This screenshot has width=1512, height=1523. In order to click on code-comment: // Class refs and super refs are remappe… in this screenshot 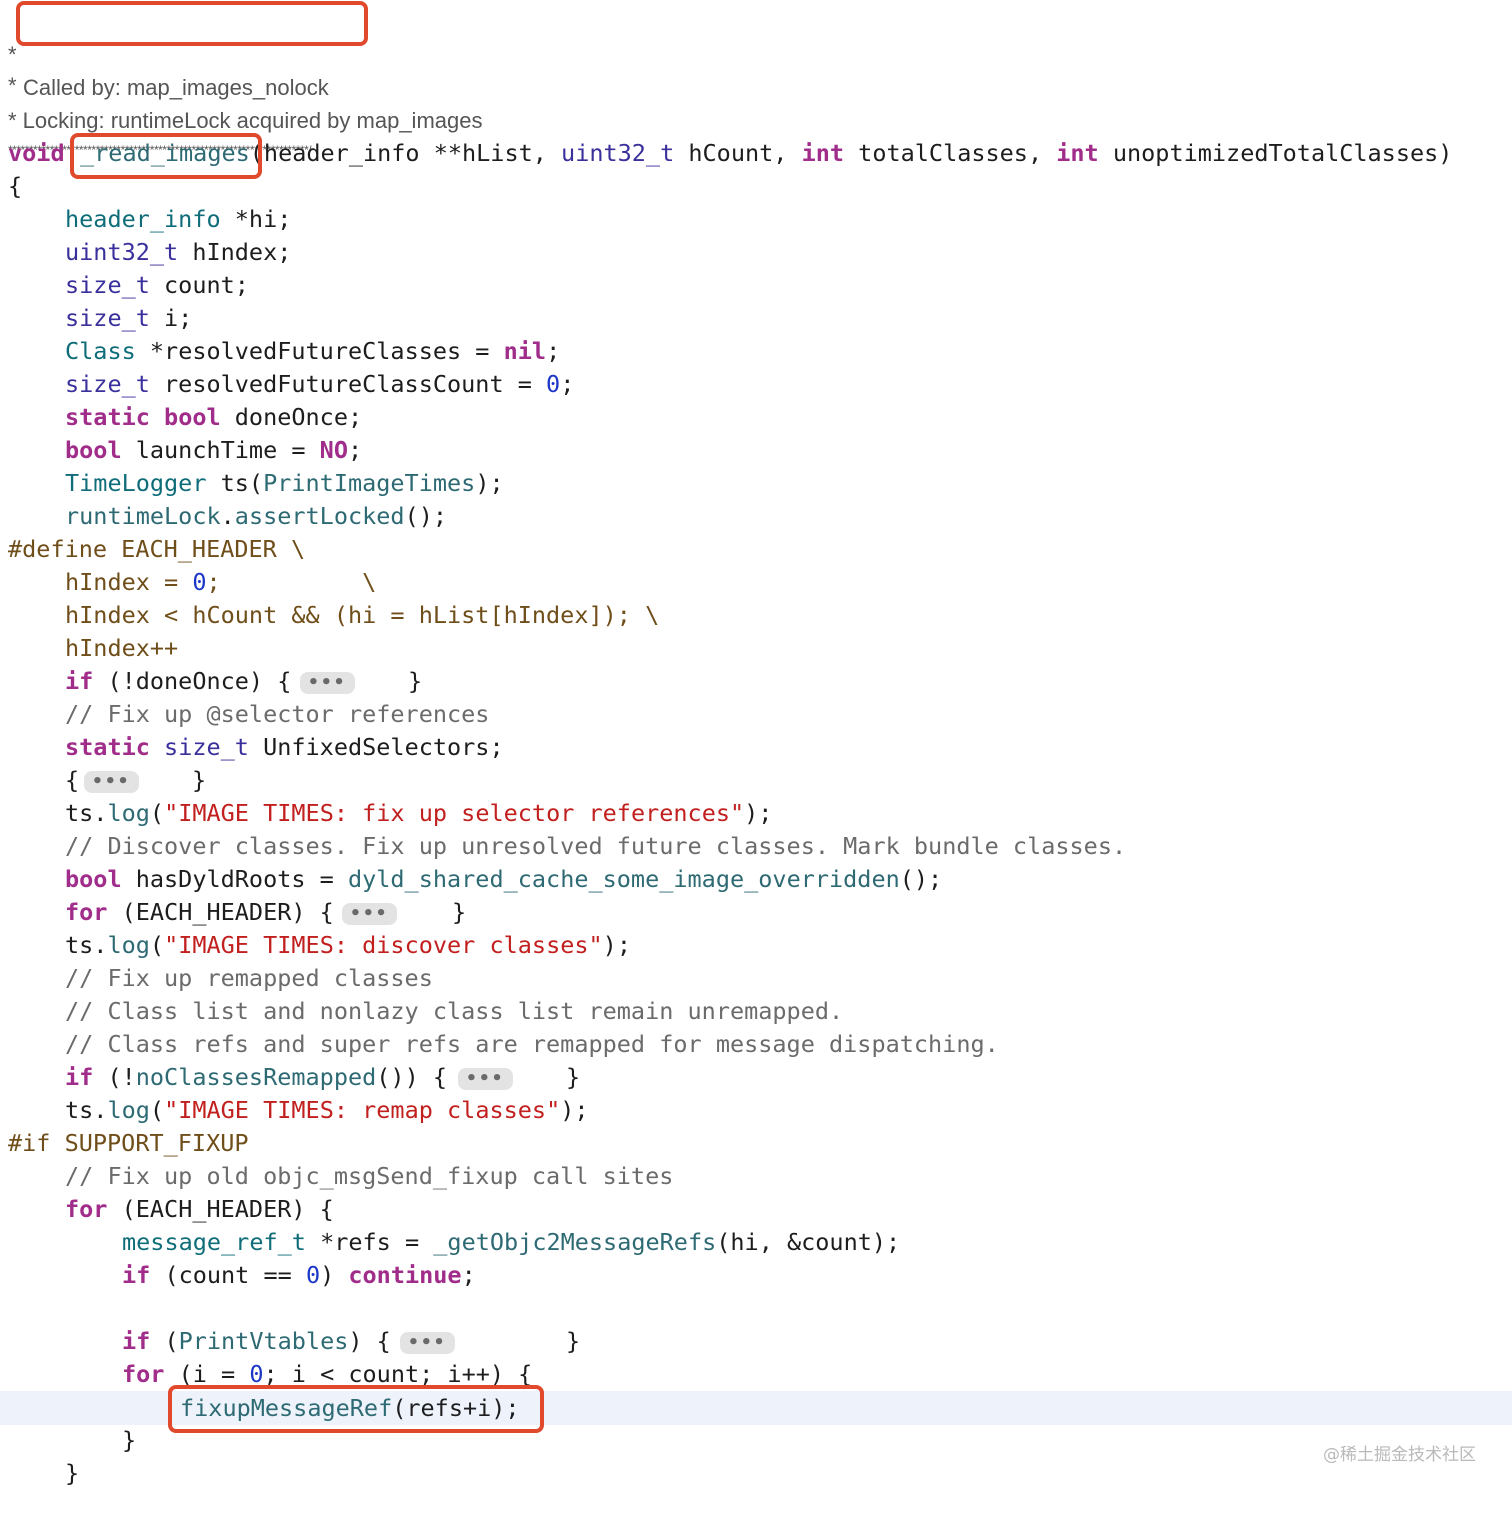, I will do `click(532, 1044)`.